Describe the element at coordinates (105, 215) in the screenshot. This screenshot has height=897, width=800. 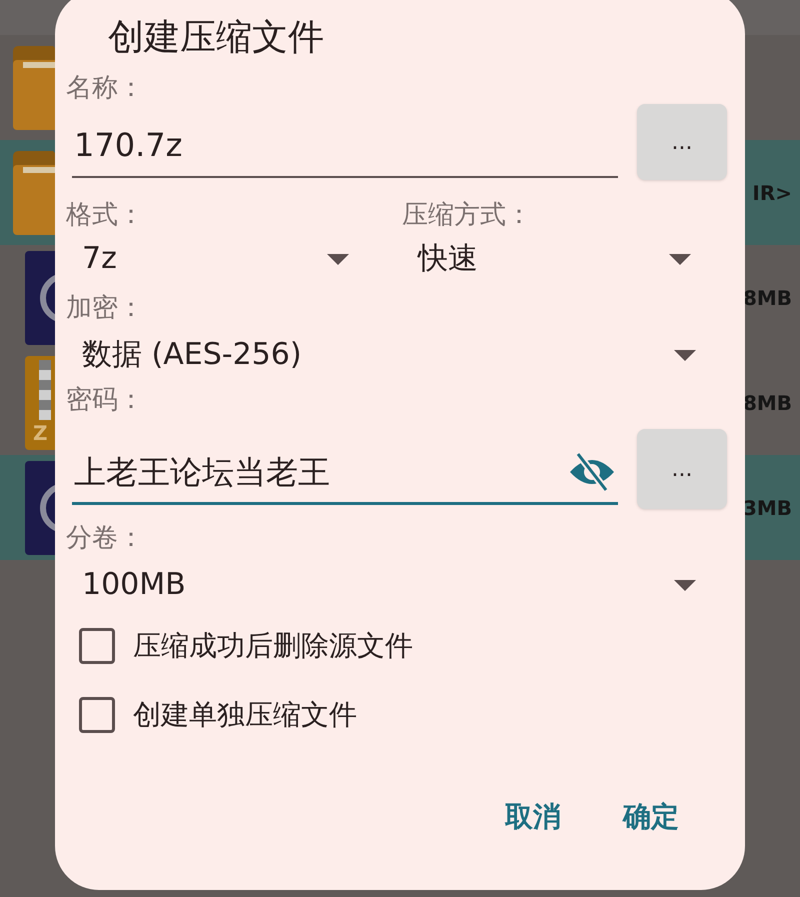
I see `field-label: 格式：` at that location.